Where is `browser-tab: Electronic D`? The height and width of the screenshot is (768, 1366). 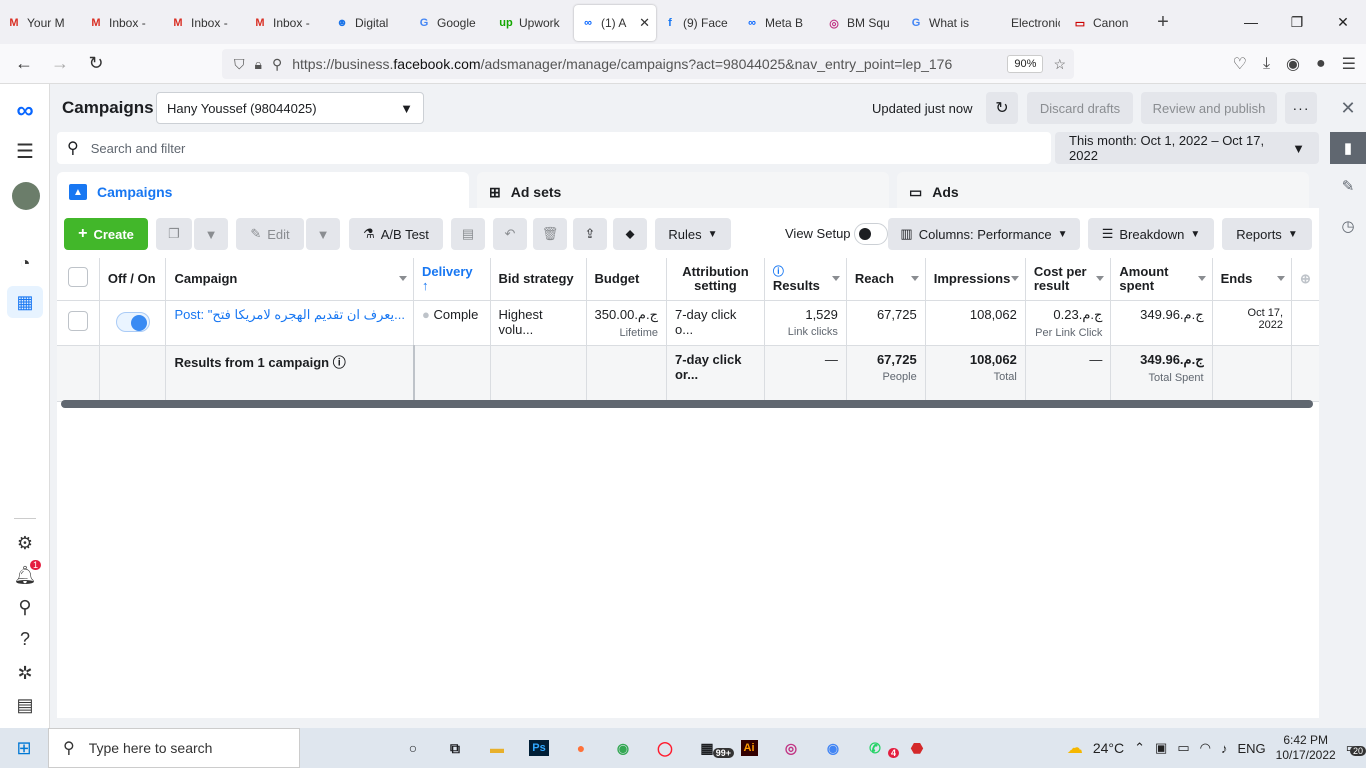 browser-tab: Electronic D is located at coordinates (1025, 23).